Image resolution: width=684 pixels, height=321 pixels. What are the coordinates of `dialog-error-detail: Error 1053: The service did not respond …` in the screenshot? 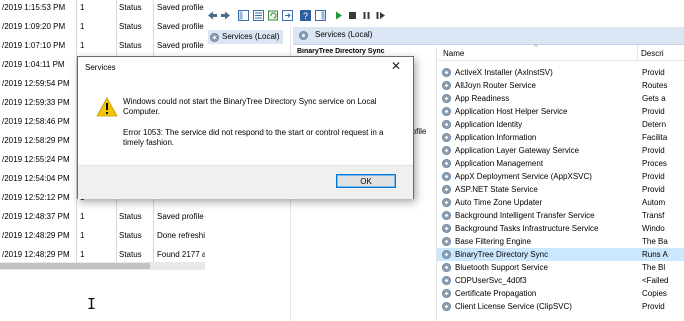 It's located at (253, 137).